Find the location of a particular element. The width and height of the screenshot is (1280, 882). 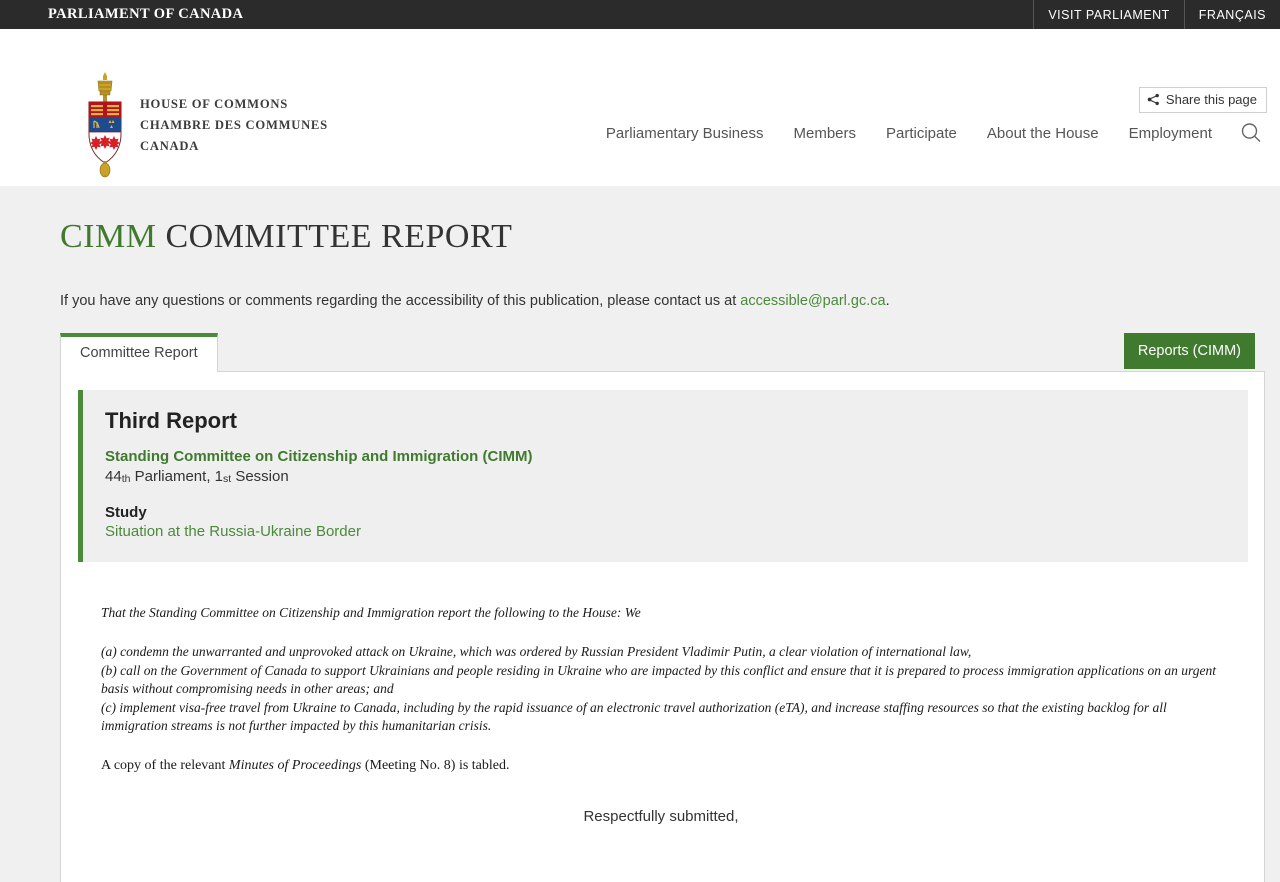

search-icon is located at coordinates (1251, 132).